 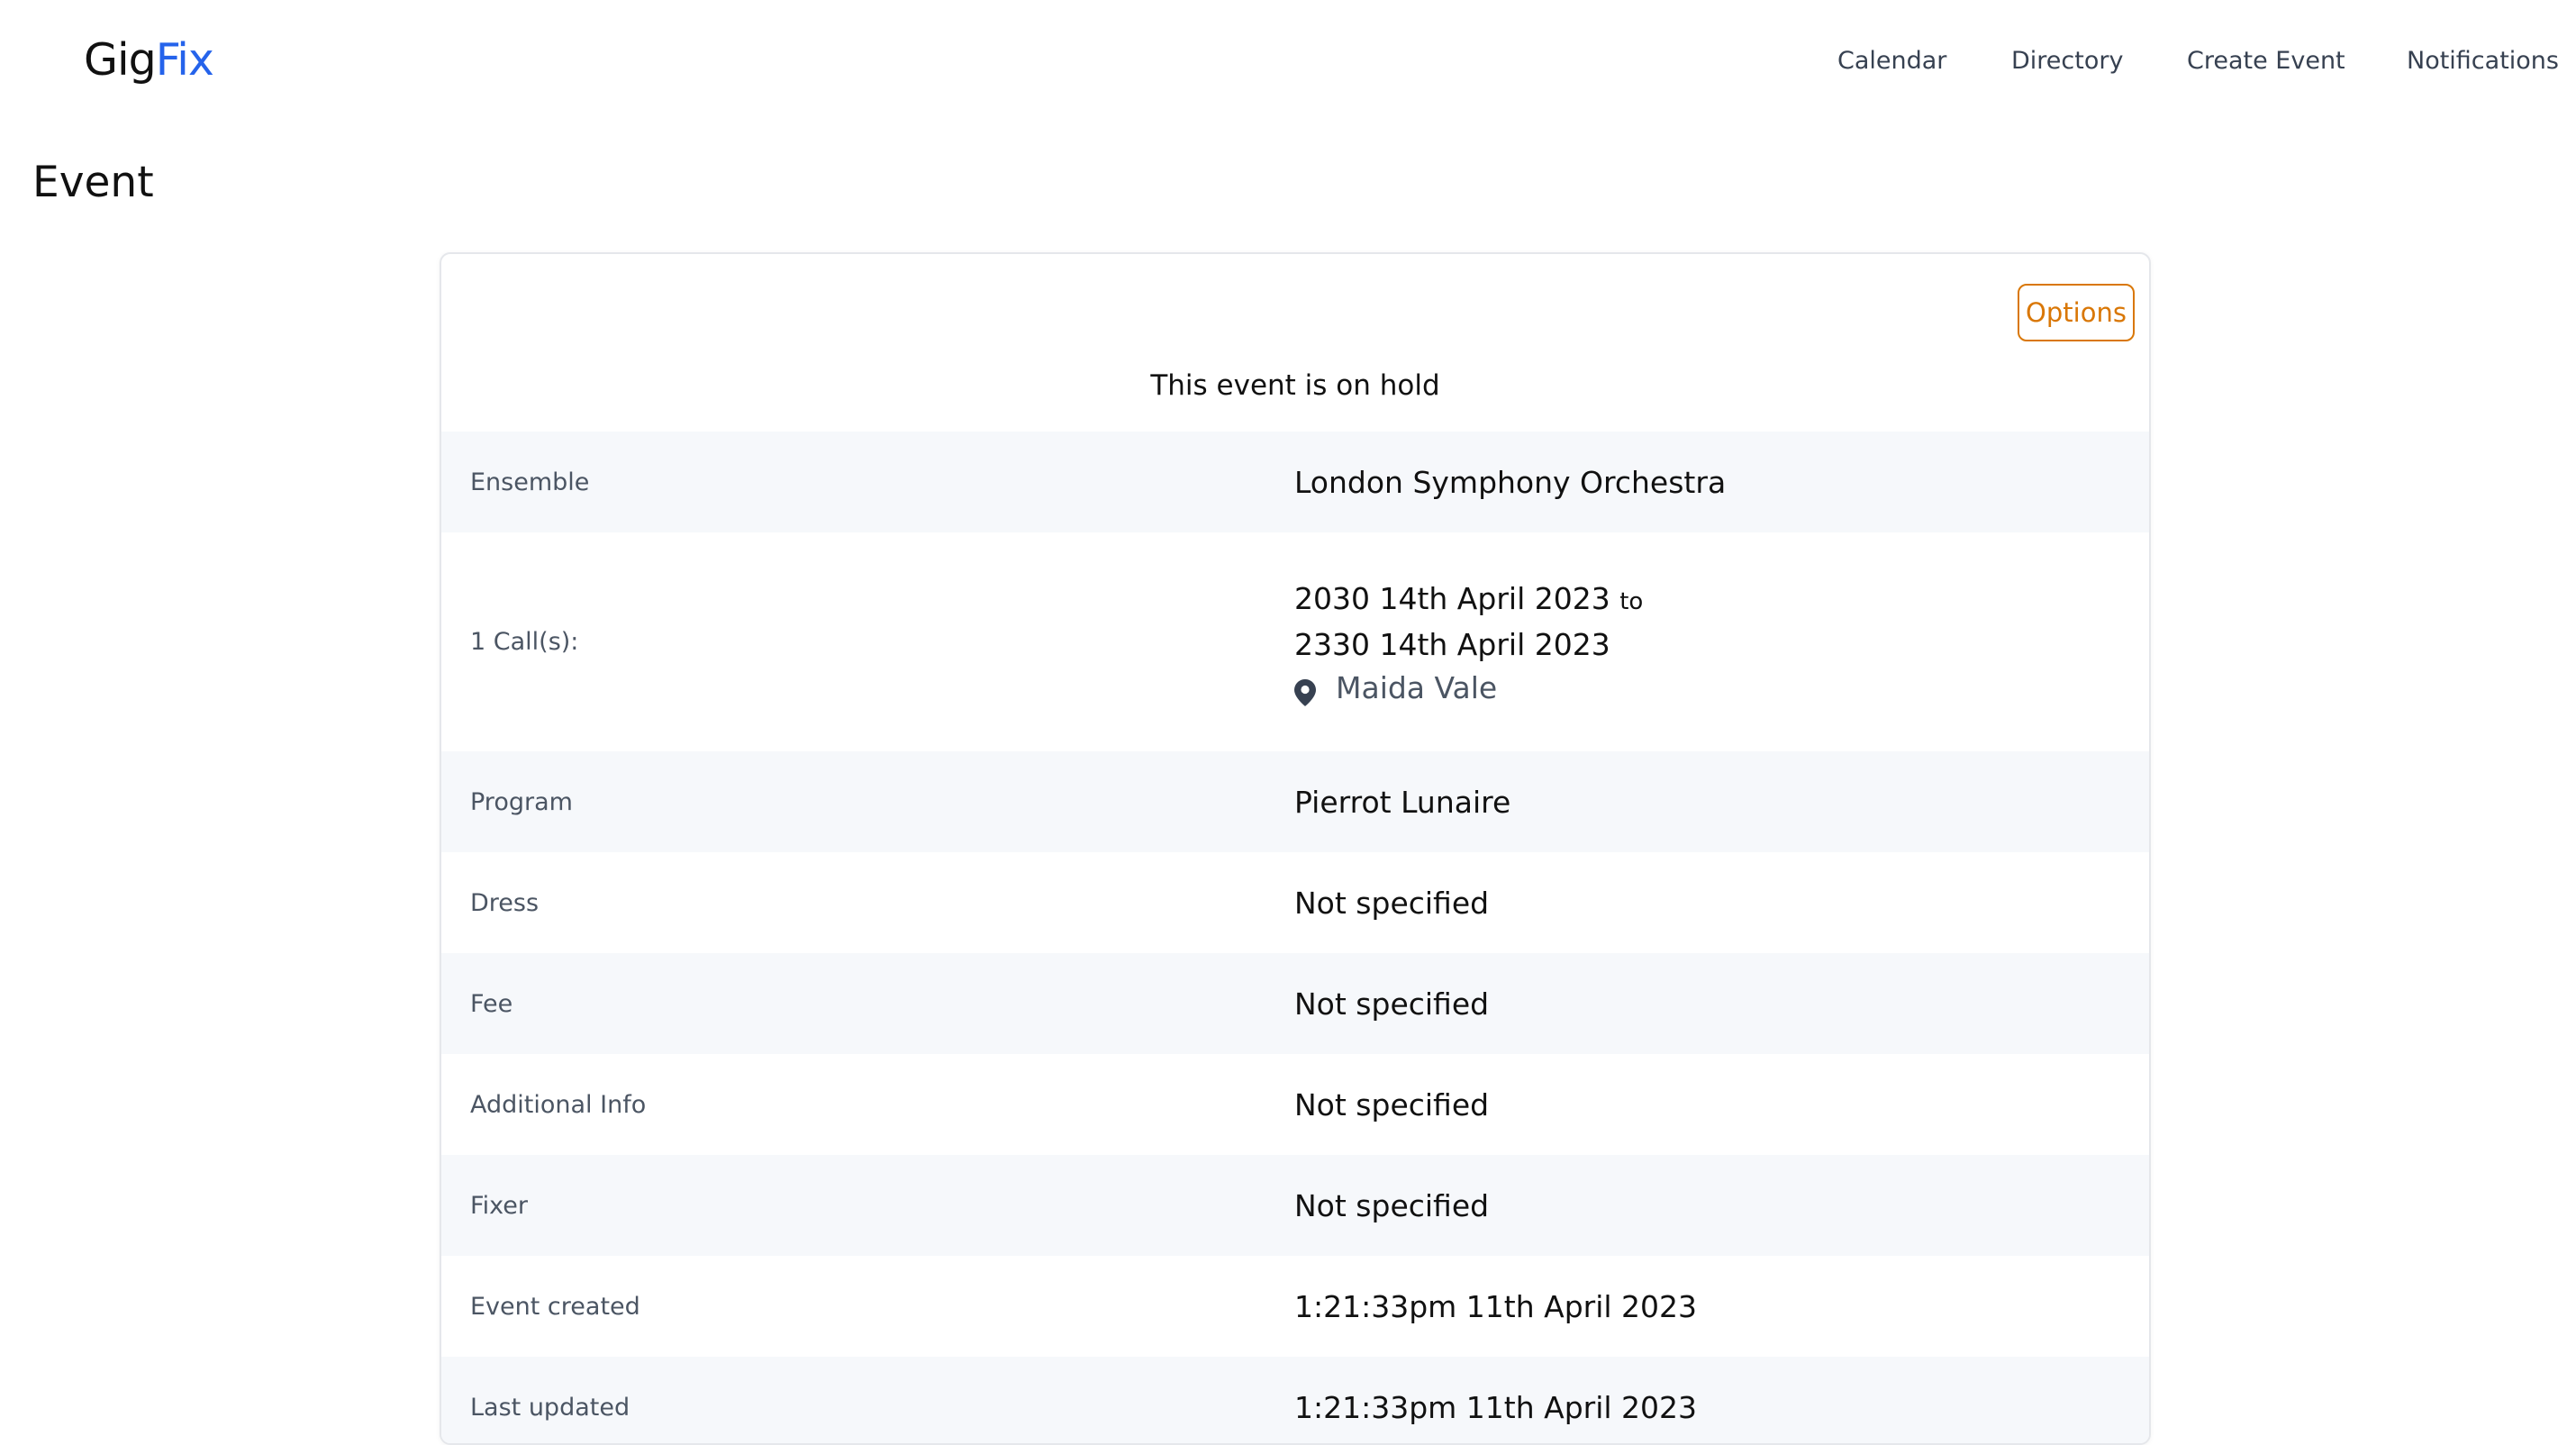 I want to click on call-start-line: 2030 14th April 2023 to, so click(x=1468, y=600).